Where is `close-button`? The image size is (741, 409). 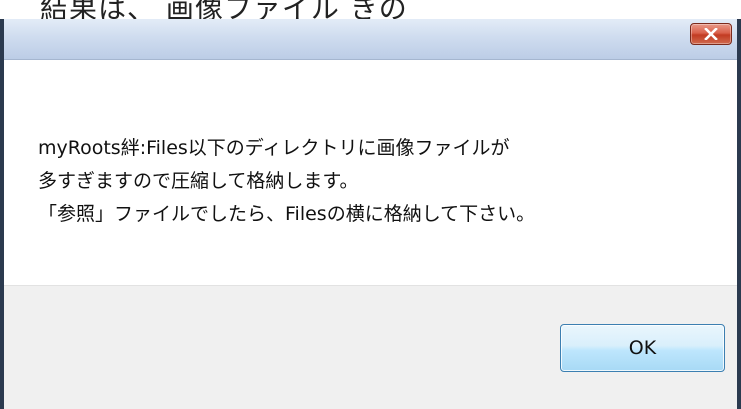
close-button is located at coordinates (711, 34).